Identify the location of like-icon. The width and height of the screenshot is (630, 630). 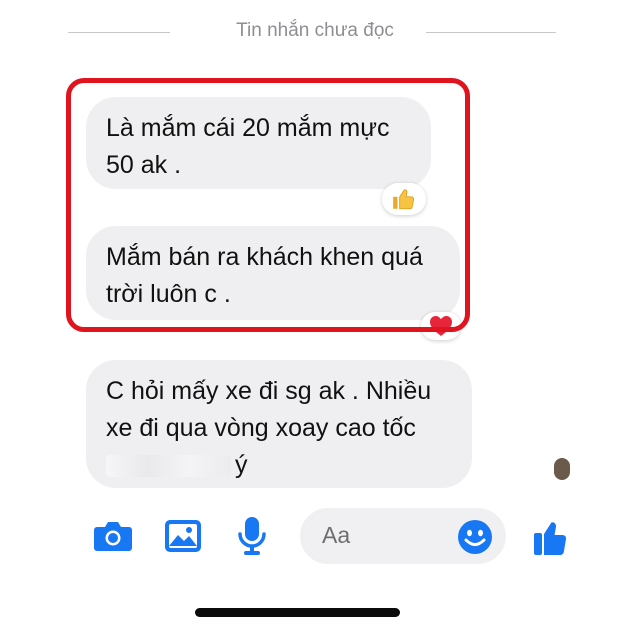
(550, 538).